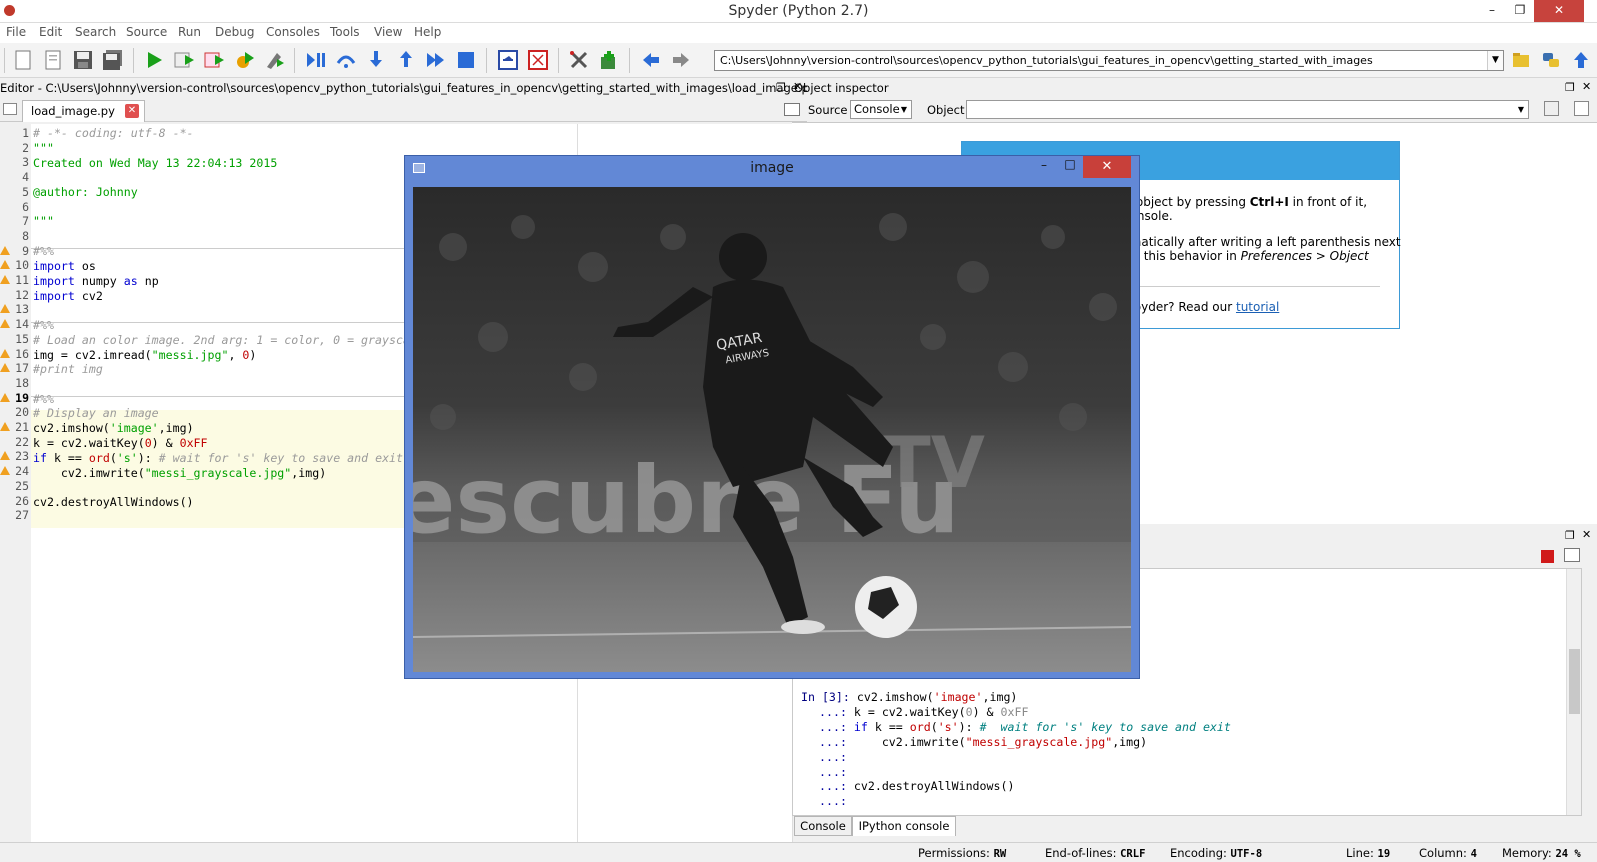 The image size is (1597, 862). Describe the element at coordinates (50, 32) in the screenshot. I see `menu-edit: Edit` at that location.